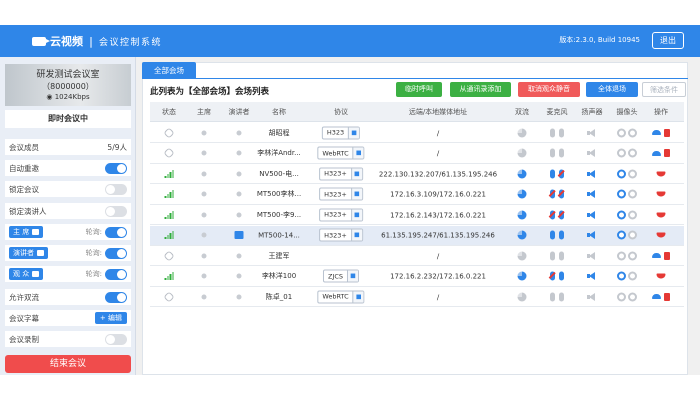 The width and height of the screenshot is (700, 399). Describe the element at coordinates (169, 70) in the screenshot. I see `tab-all-venues: 全部会场` at that location.